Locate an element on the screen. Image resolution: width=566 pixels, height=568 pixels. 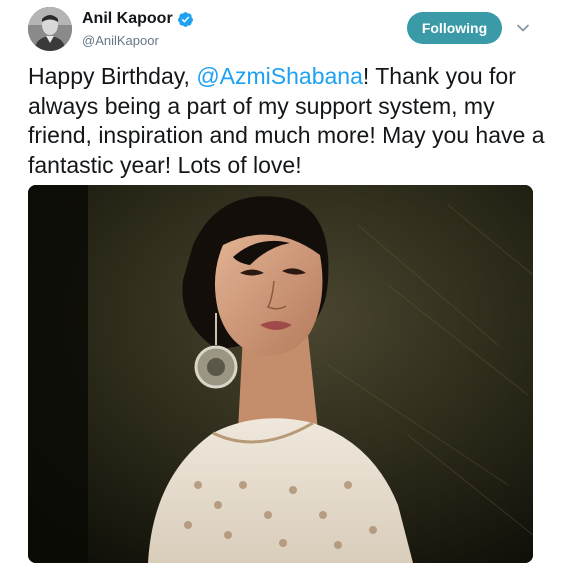
mention-link: @AzmiShabana is located at coordinates (279, 76).